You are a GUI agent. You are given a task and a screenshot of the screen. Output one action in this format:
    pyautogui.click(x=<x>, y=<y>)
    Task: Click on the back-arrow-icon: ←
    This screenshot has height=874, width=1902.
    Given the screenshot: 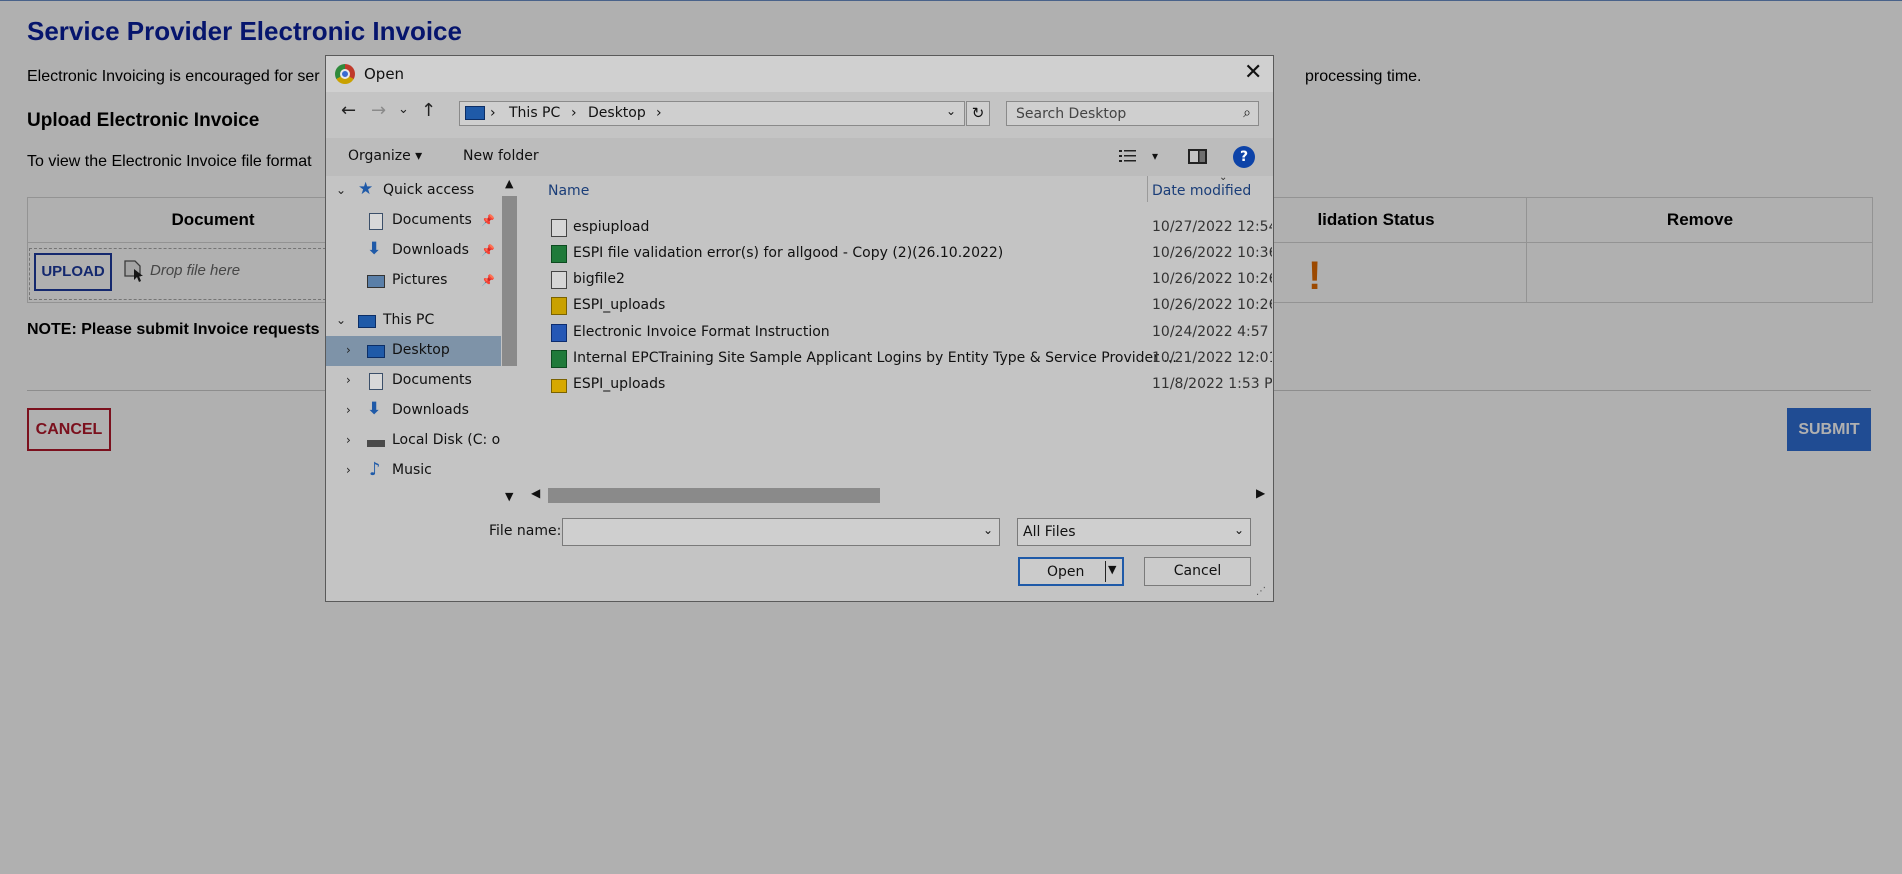 What is the action you would take?
    pyautogui.click(x=348, y=110)
    